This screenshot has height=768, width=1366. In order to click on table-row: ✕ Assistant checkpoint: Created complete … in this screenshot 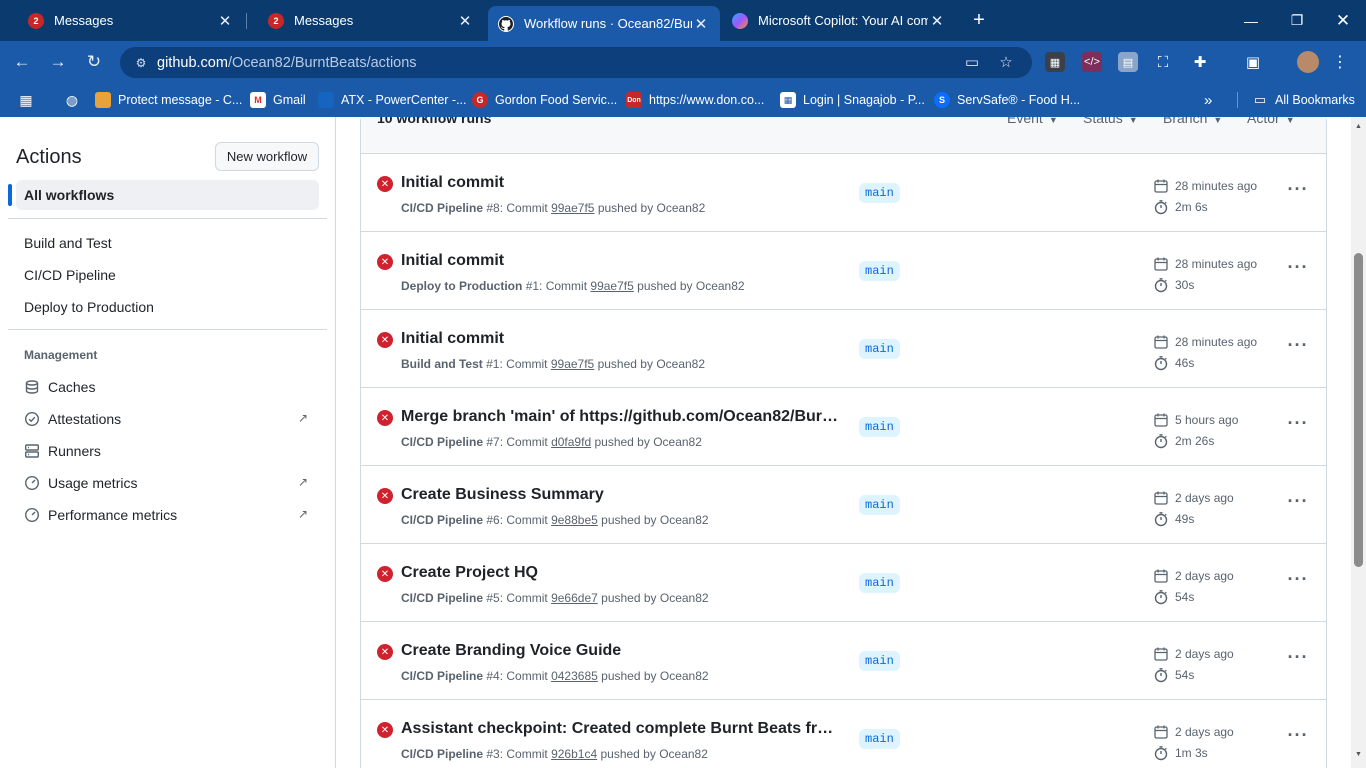, I will do `click(843, 734)`.